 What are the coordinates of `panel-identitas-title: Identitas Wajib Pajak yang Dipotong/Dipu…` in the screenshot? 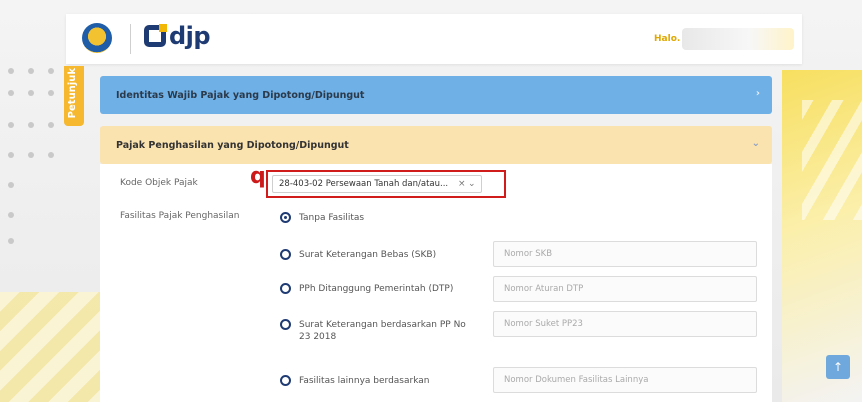 It's located at (240, 95).